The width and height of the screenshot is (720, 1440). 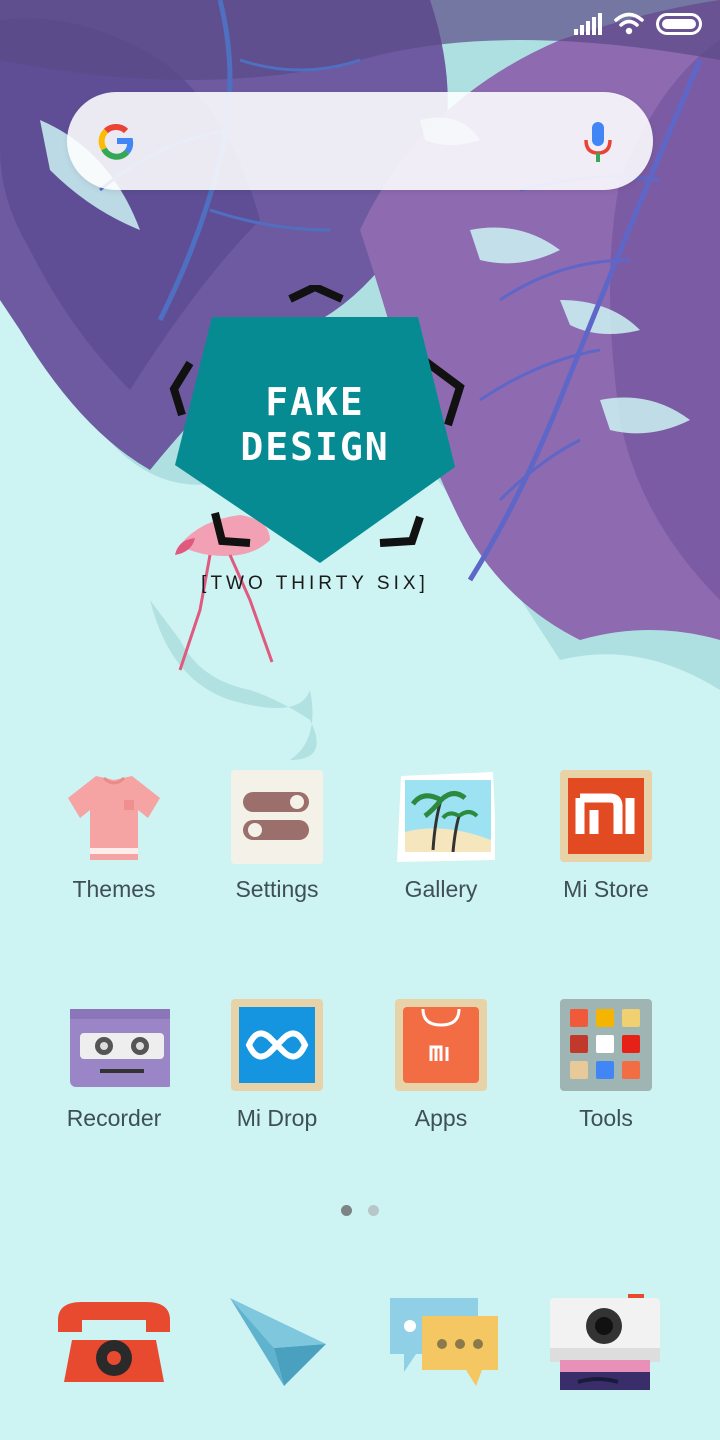 I want to click on app-label: Gallery, so click(x=441, y=889).